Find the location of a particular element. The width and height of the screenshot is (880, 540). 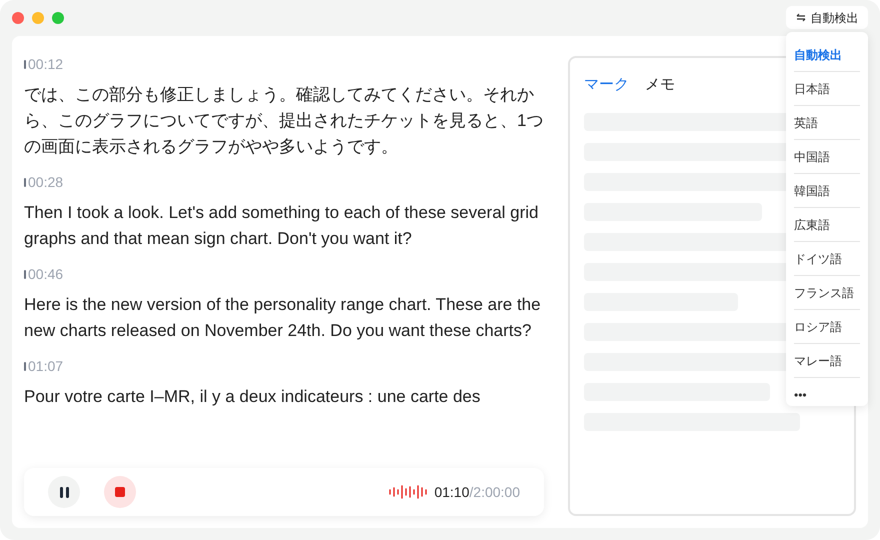

timestamp: 00:12 is located at coordinates (46, 64).